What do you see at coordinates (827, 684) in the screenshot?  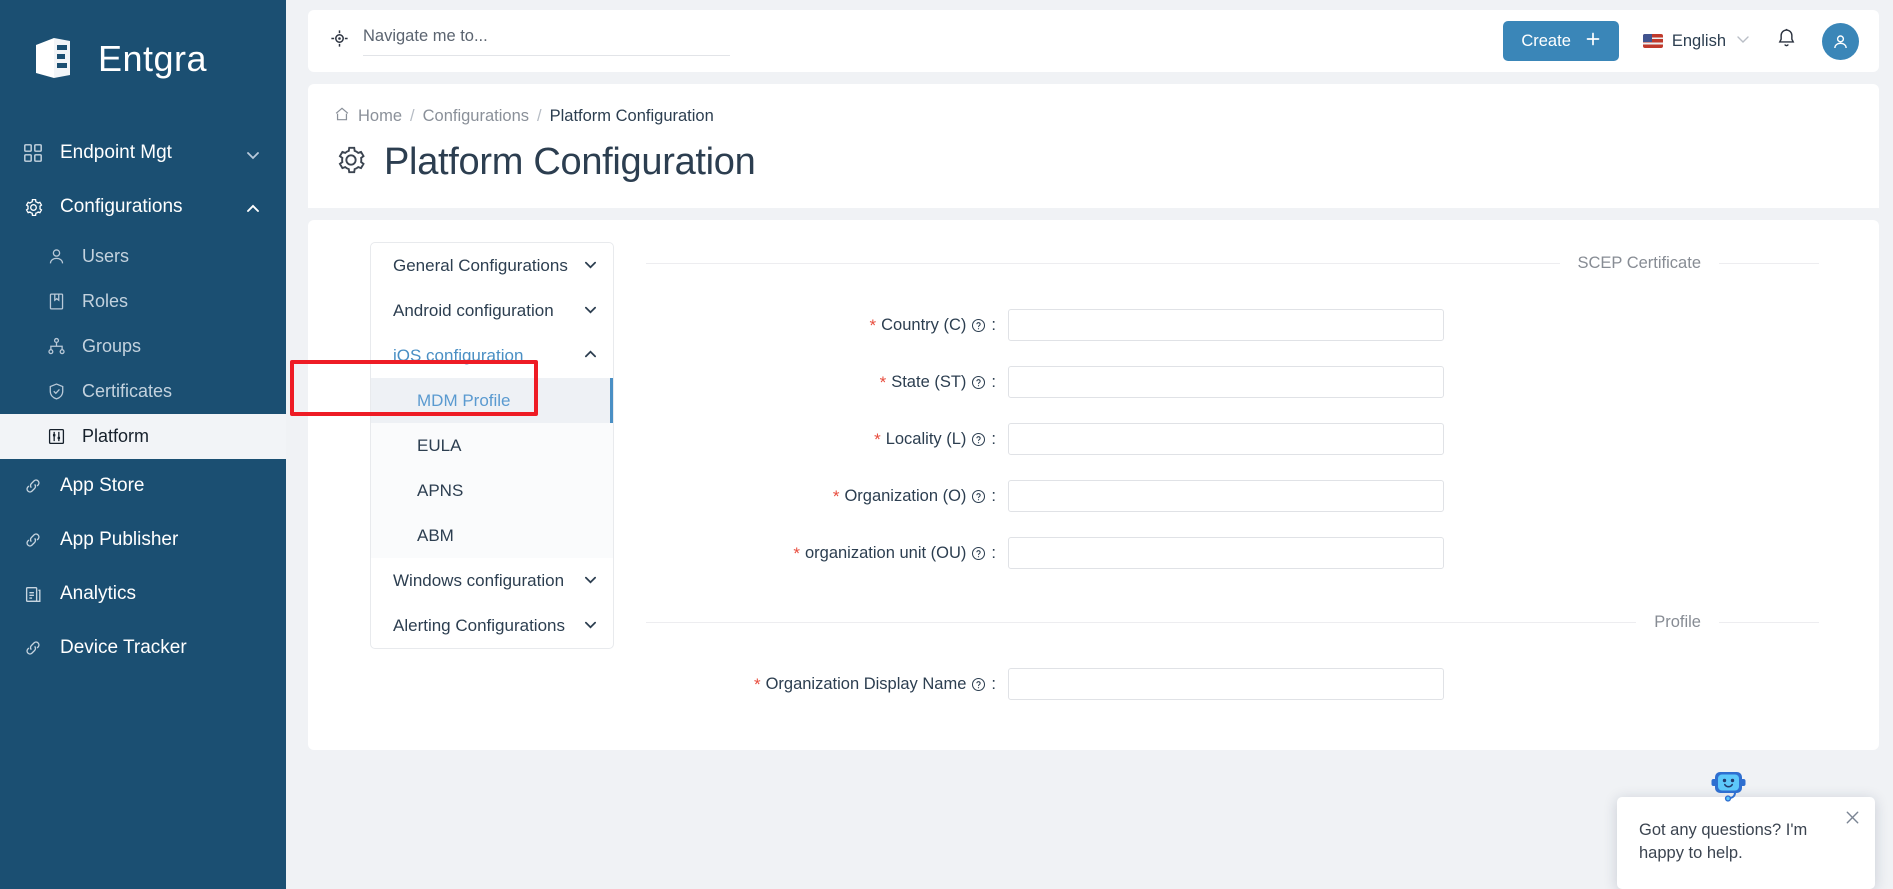 I see `form-label-organization-display-name: * Organization Display Name :` at bounding box center [827, 684].